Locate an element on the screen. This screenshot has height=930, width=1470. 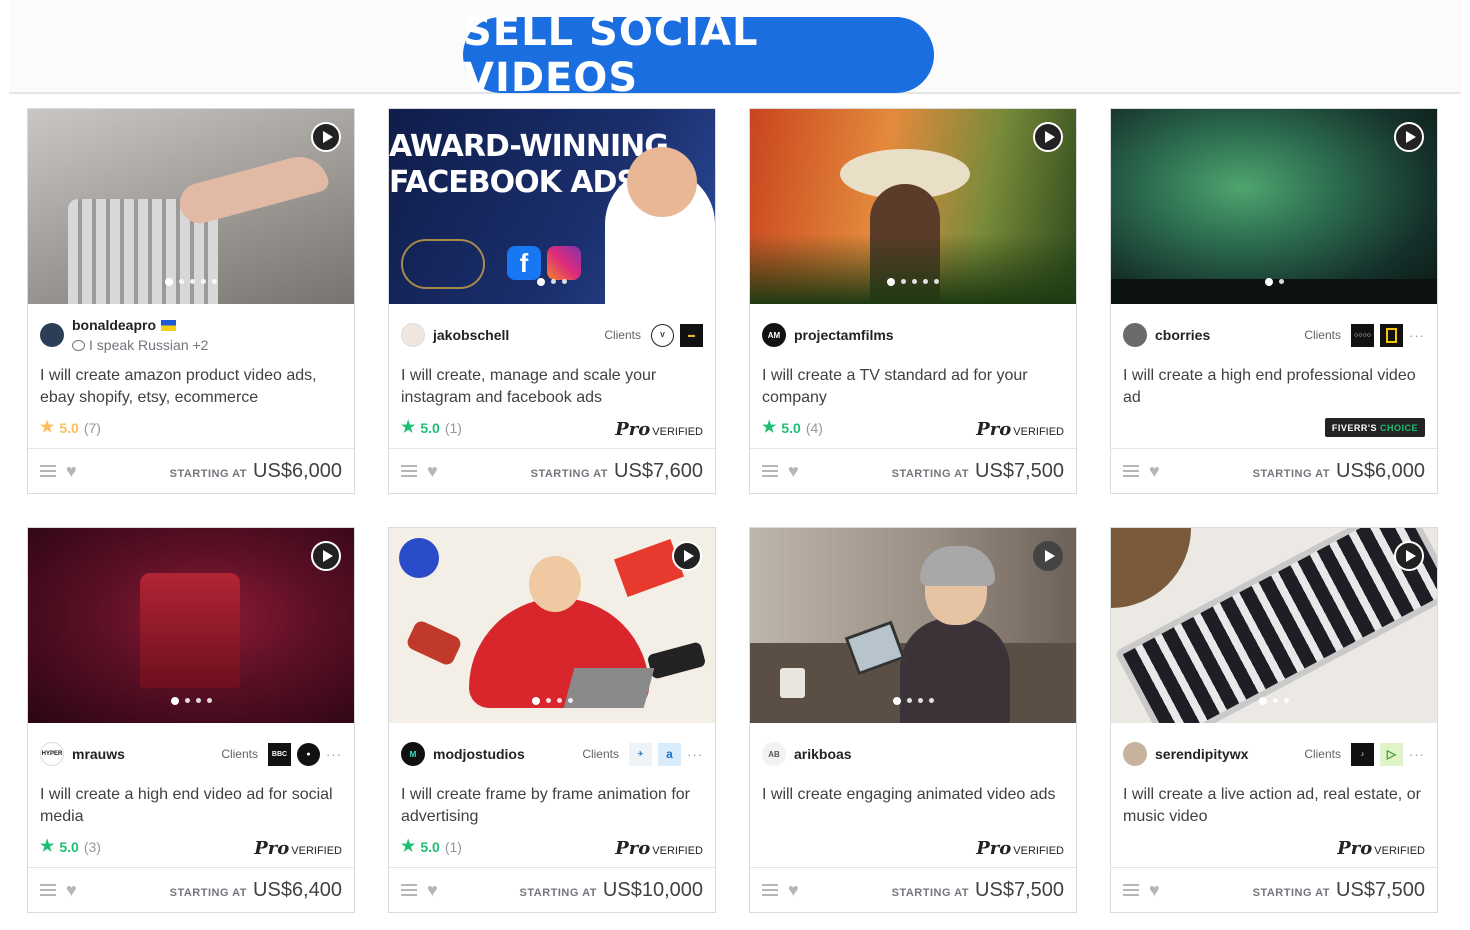
seller-row: AM projectamfilms is located at coordinates (913, 335).